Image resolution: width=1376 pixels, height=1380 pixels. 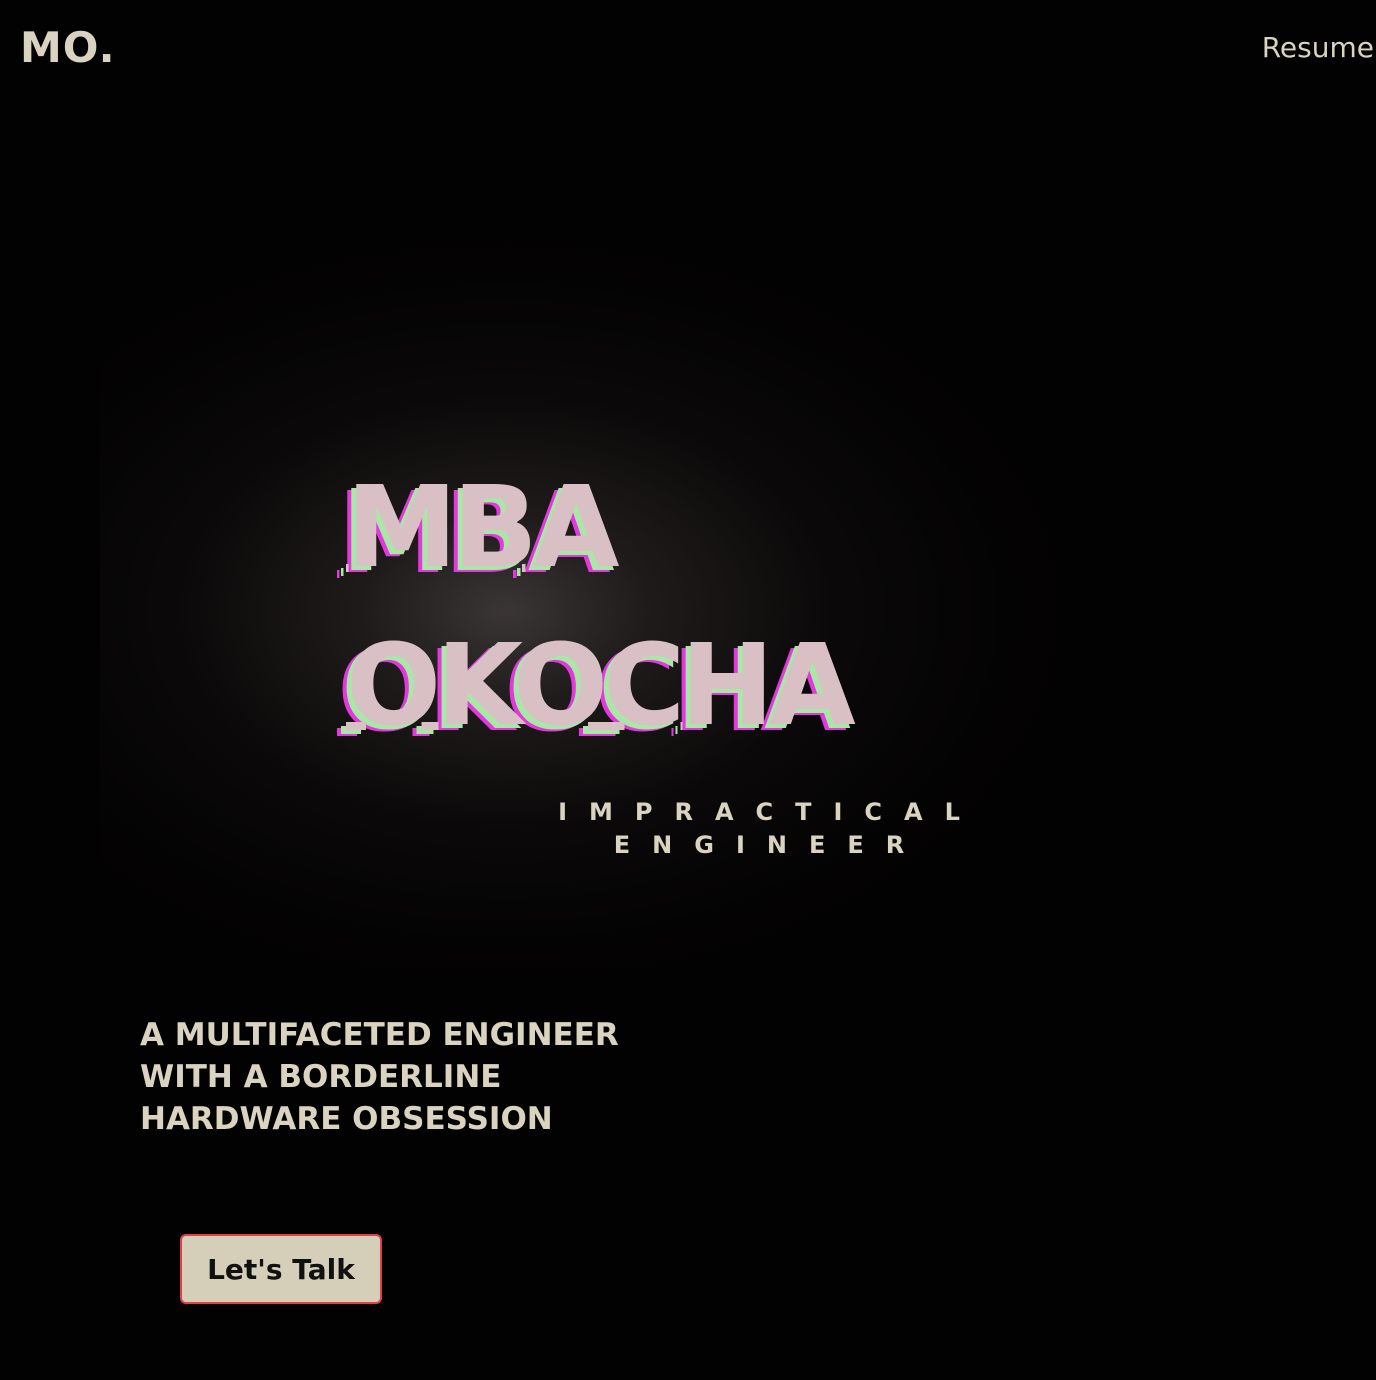 What do you see at coordinates (770, 812) in the screenshot?
I see `tagline-line-1: IMPRACTICAL` at bounding box center [770, 812].